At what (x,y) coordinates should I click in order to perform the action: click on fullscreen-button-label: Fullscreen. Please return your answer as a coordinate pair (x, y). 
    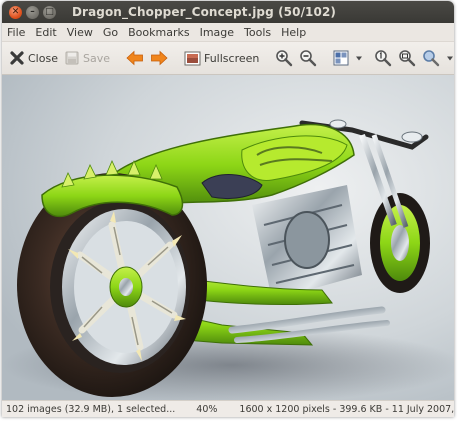
    Looking at the image, I should click on (231, 58).